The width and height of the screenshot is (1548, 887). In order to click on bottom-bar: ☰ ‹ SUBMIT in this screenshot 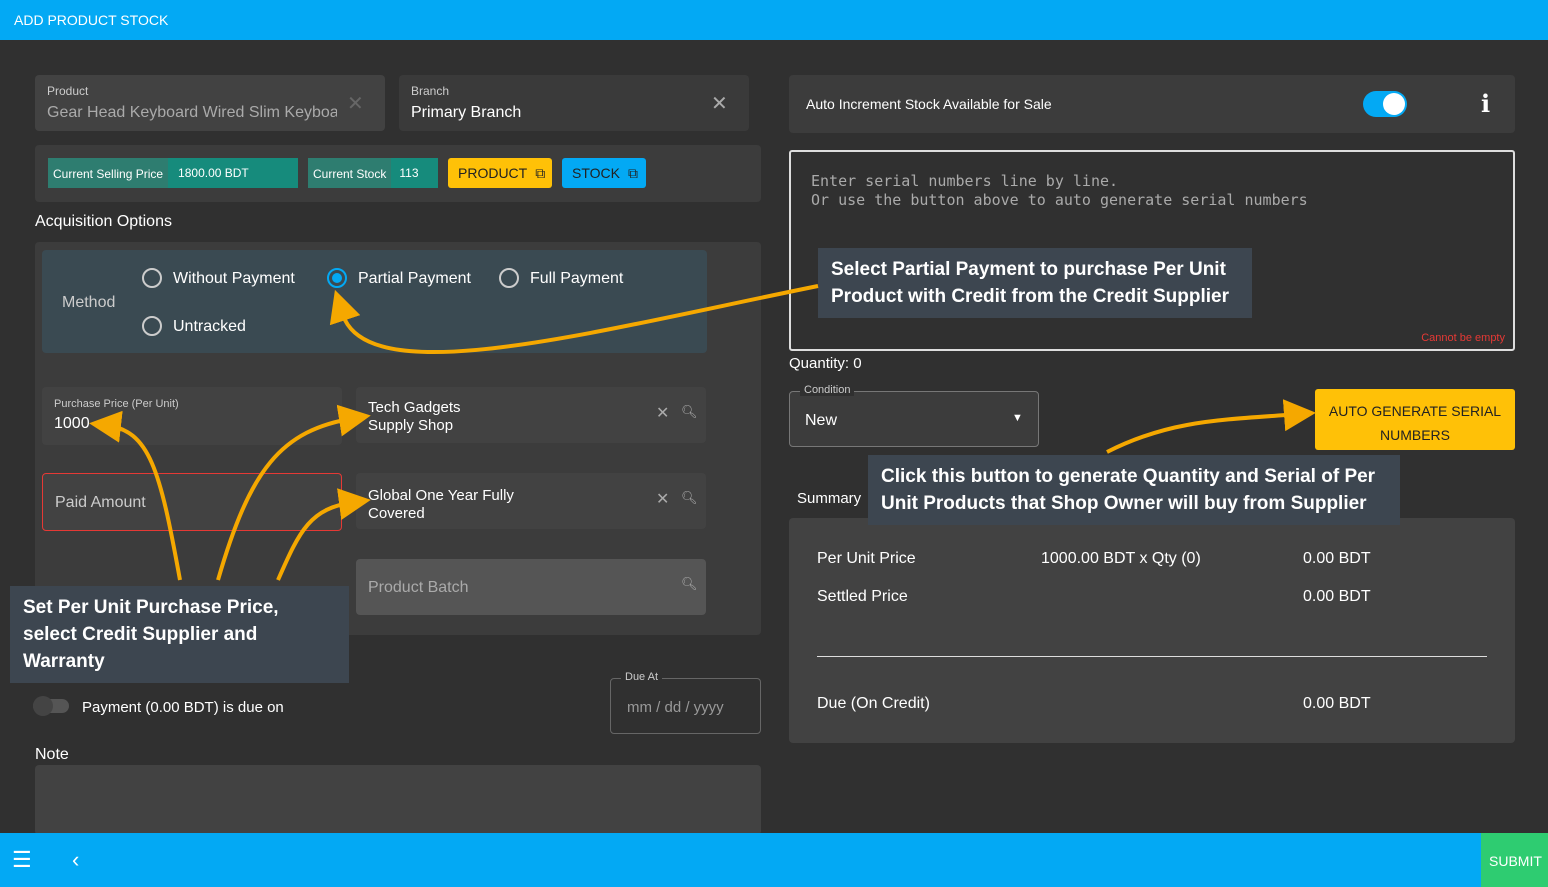, I will do `click(774, 860)`.